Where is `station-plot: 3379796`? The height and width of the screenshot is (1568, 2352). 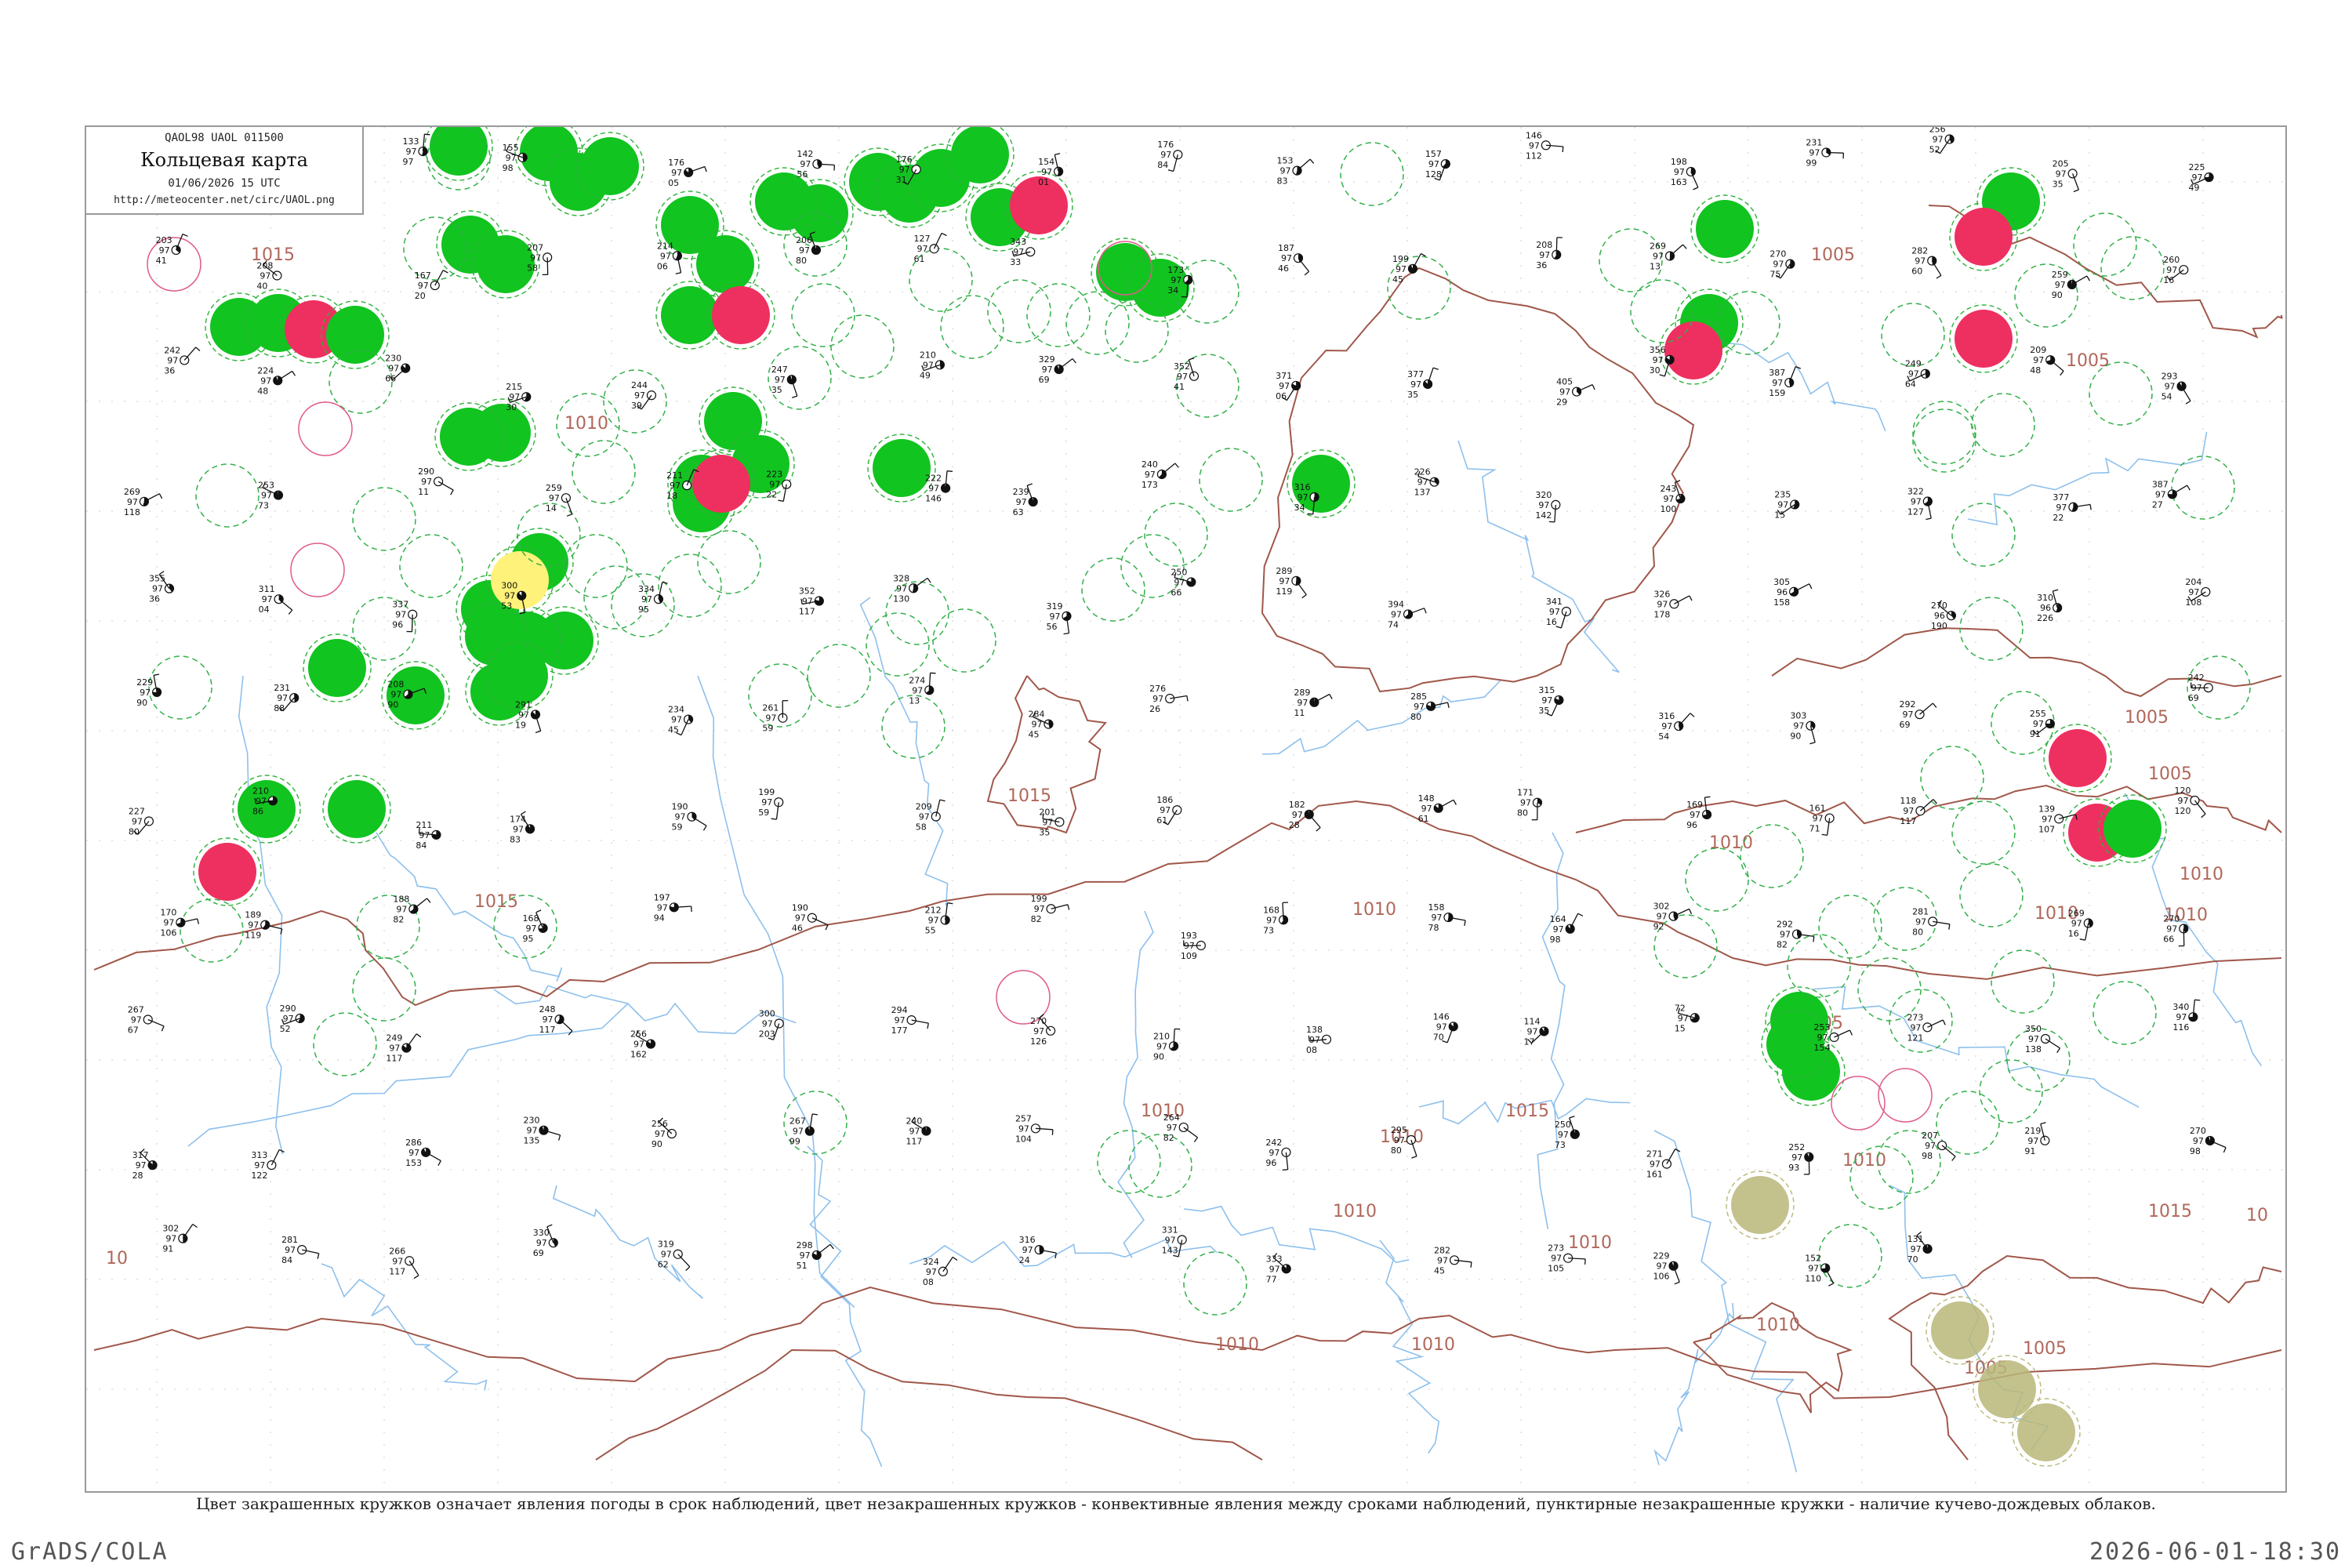
station-plot: 3379796 is located at coordinates (405, 616).